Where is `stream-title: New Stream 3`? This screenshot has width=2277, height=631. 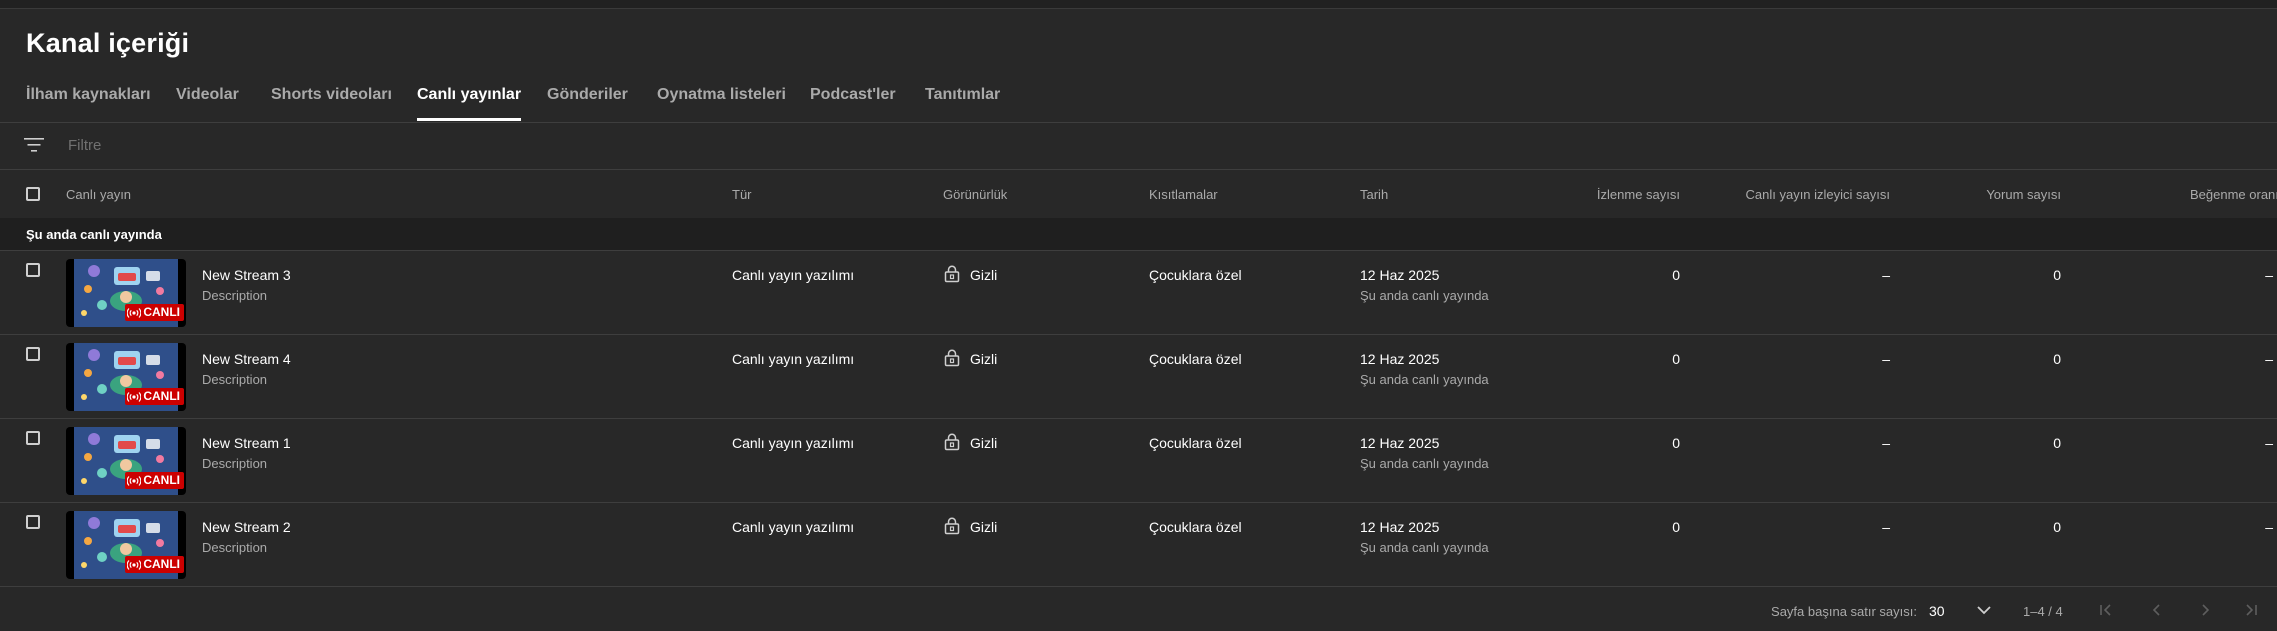 stream-title: New Stream 3 is located at coordinates (246, 275).